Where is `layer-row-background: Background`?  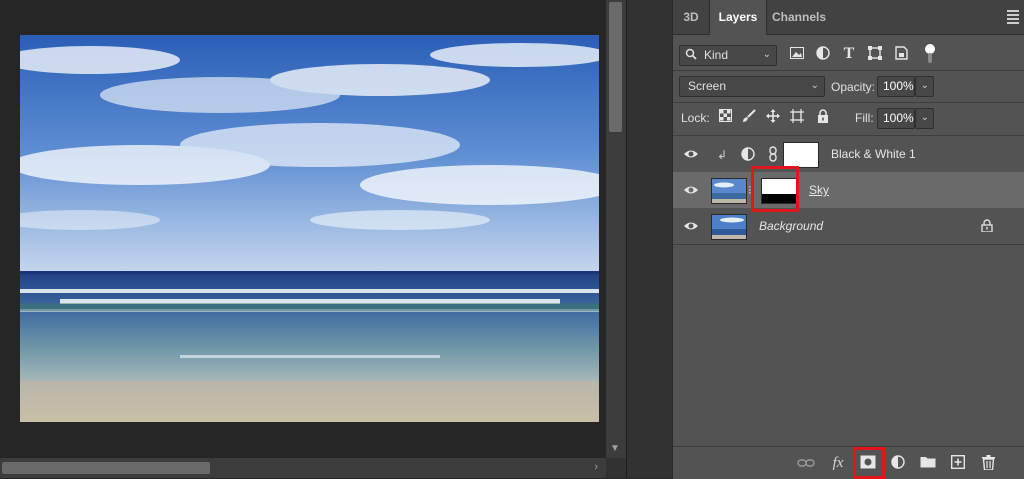 layer-row-background: Background is located at coordinates (848, 226).